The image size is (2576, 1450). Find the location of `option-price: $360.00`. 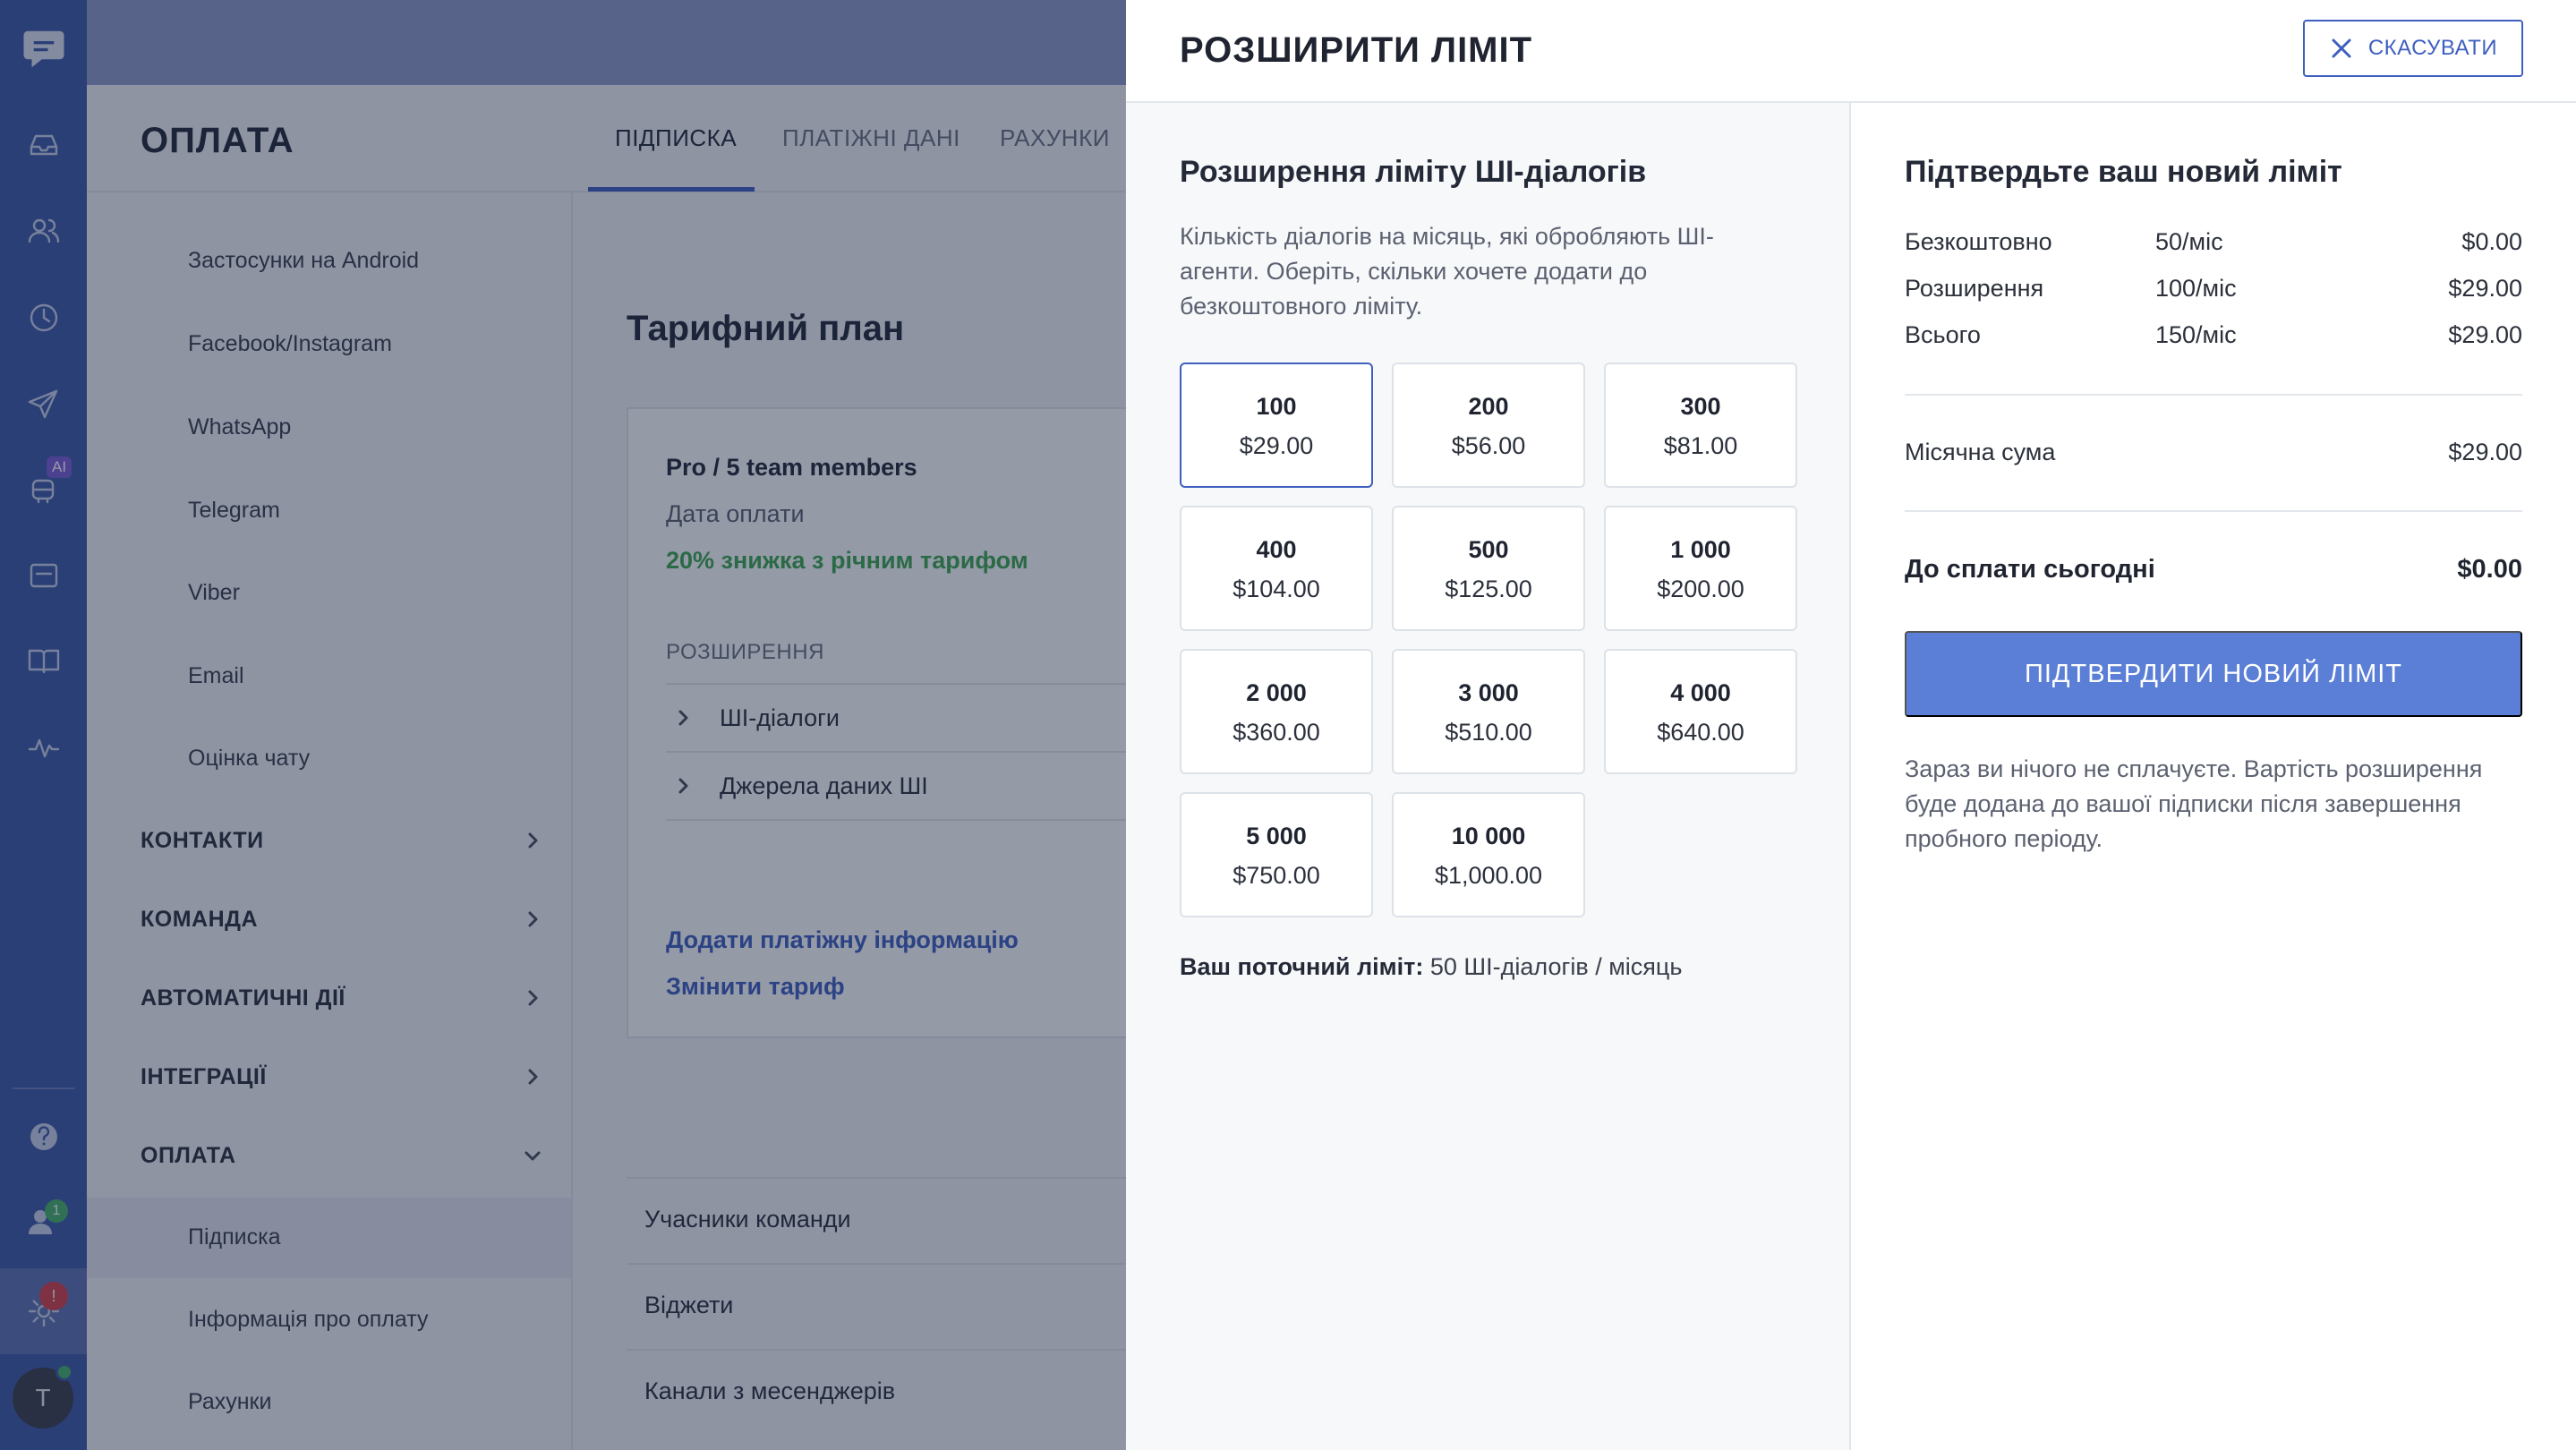

option-price: $360.00 is located at coordinates (1276, 732).